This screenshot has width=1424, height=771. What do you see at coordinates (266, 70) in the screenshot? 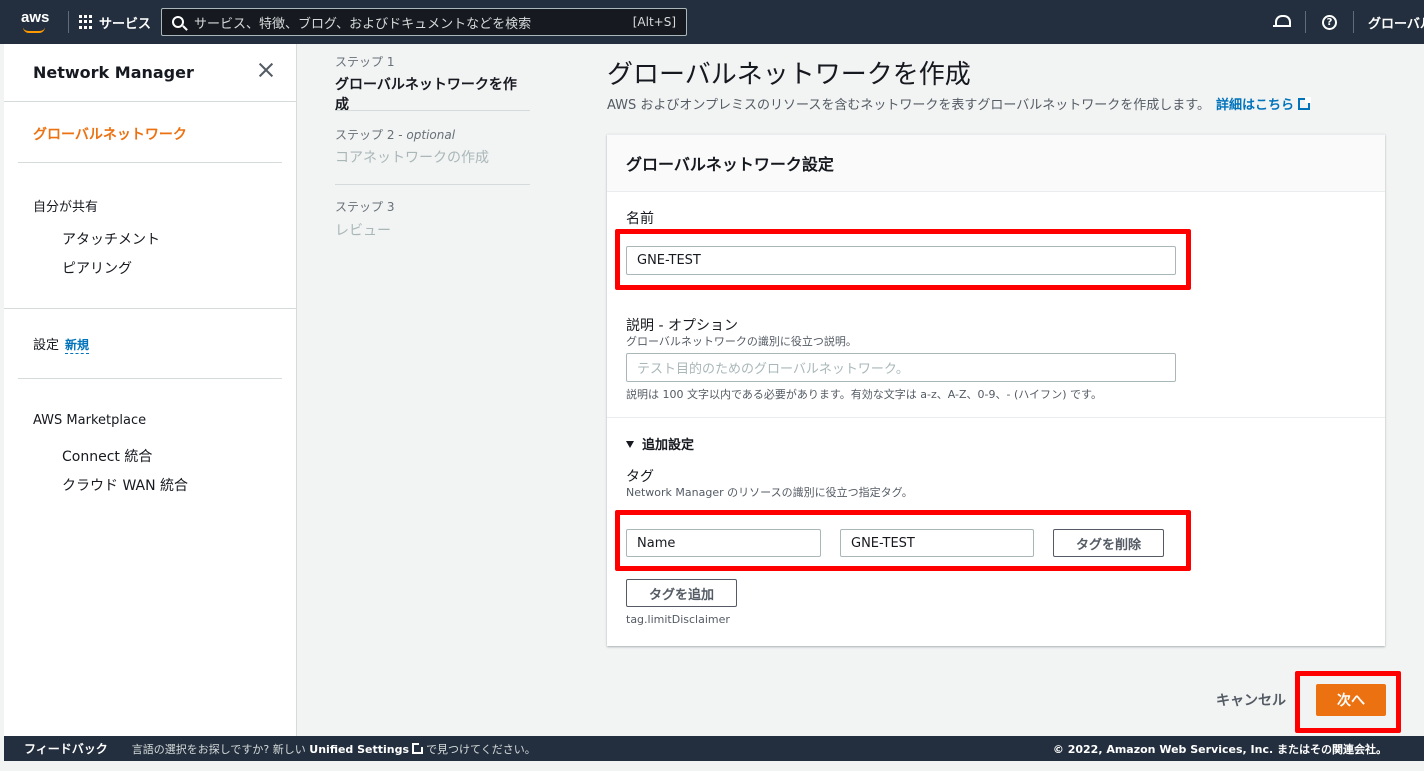
I see `close-icon` at bounding box center [266, 70].